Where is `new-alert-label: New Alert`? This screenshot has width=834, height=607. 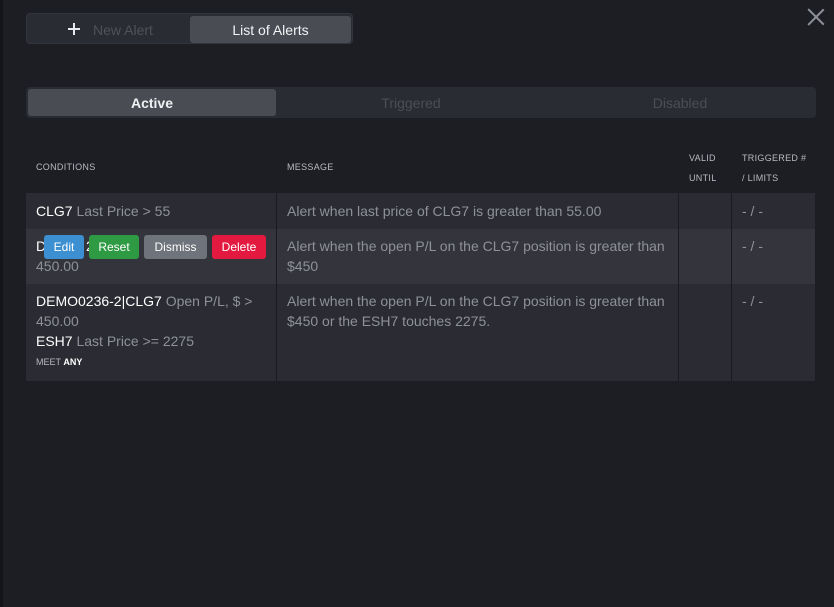
new-alert-label: New Alert is located at coordinates (123, 29).